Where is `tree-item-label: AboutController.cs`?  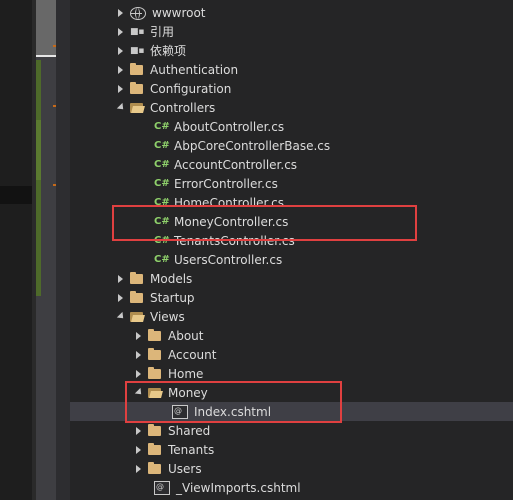
tree-item-label: AboutController.cs is located at coordinates (229, 126).